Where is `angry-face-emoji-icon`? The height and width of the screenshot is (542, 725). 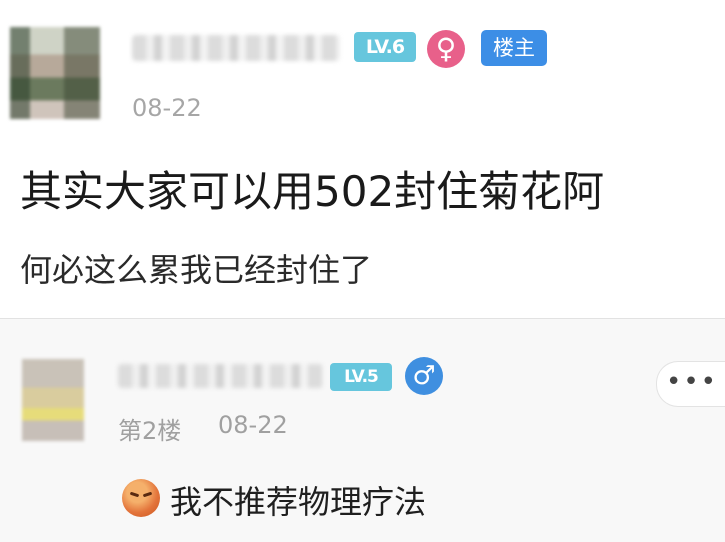 angry-face-emoji-icon is located at coordinates (141, 498).